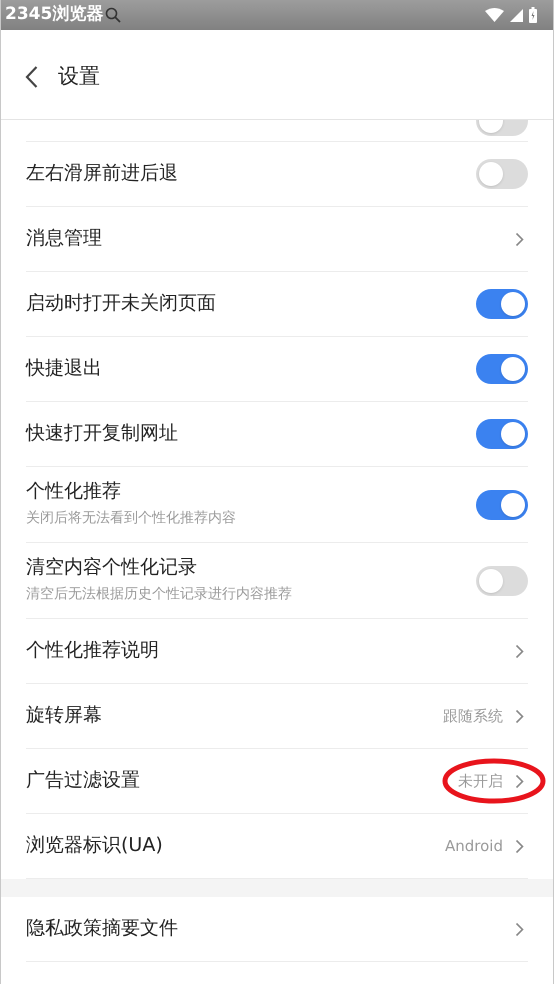 This screenshot has width=554, height=984. Describe the element at coordinates (277, 239) in the screenshot. I see `settings-row: 消息管理` at that location.